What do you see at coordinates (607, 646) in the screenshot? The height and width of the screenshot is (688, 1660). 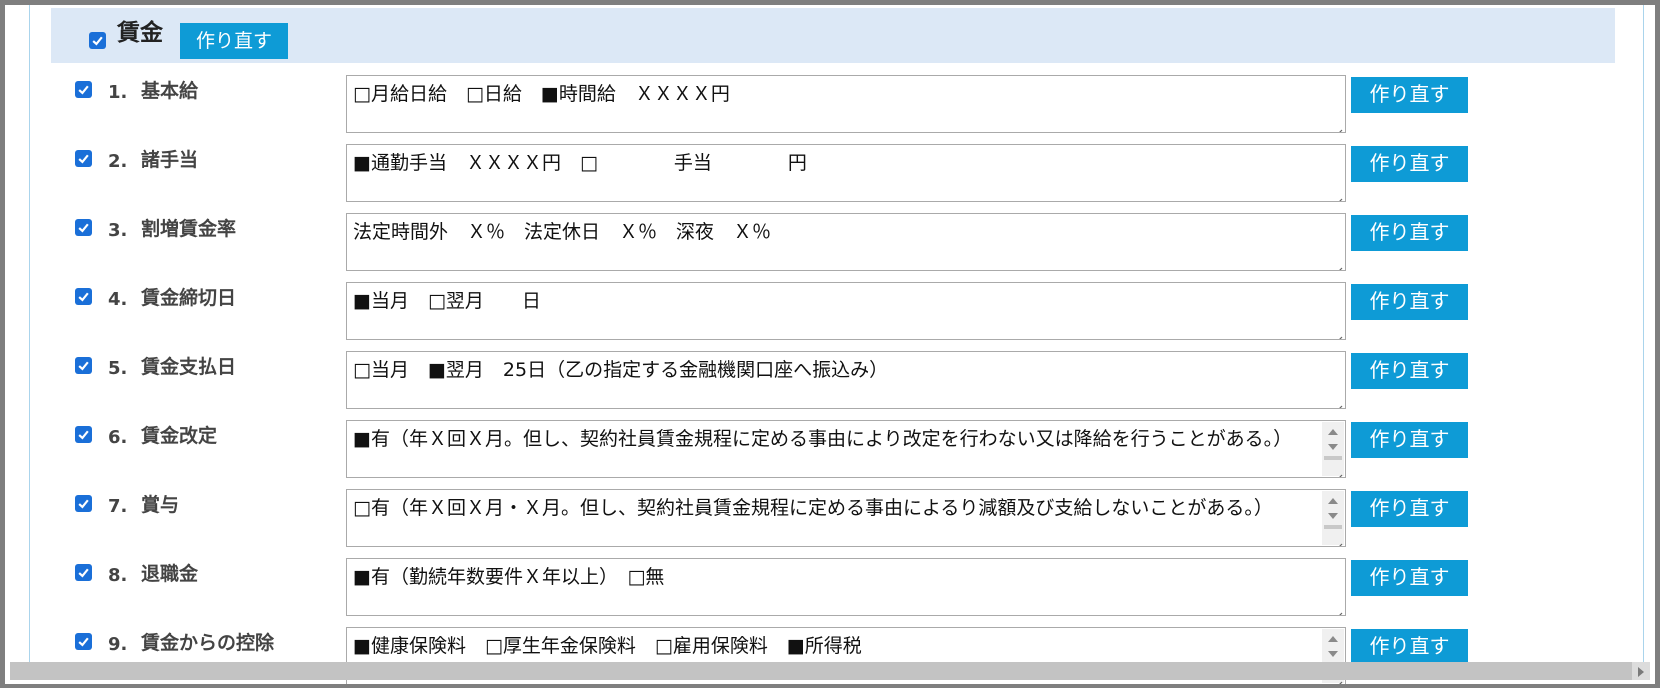 I see `row-textarea-text: ■健康保険料 □厚生年金保険料 □雇用保険料 ■所得税` at bounding box center [607, 646].